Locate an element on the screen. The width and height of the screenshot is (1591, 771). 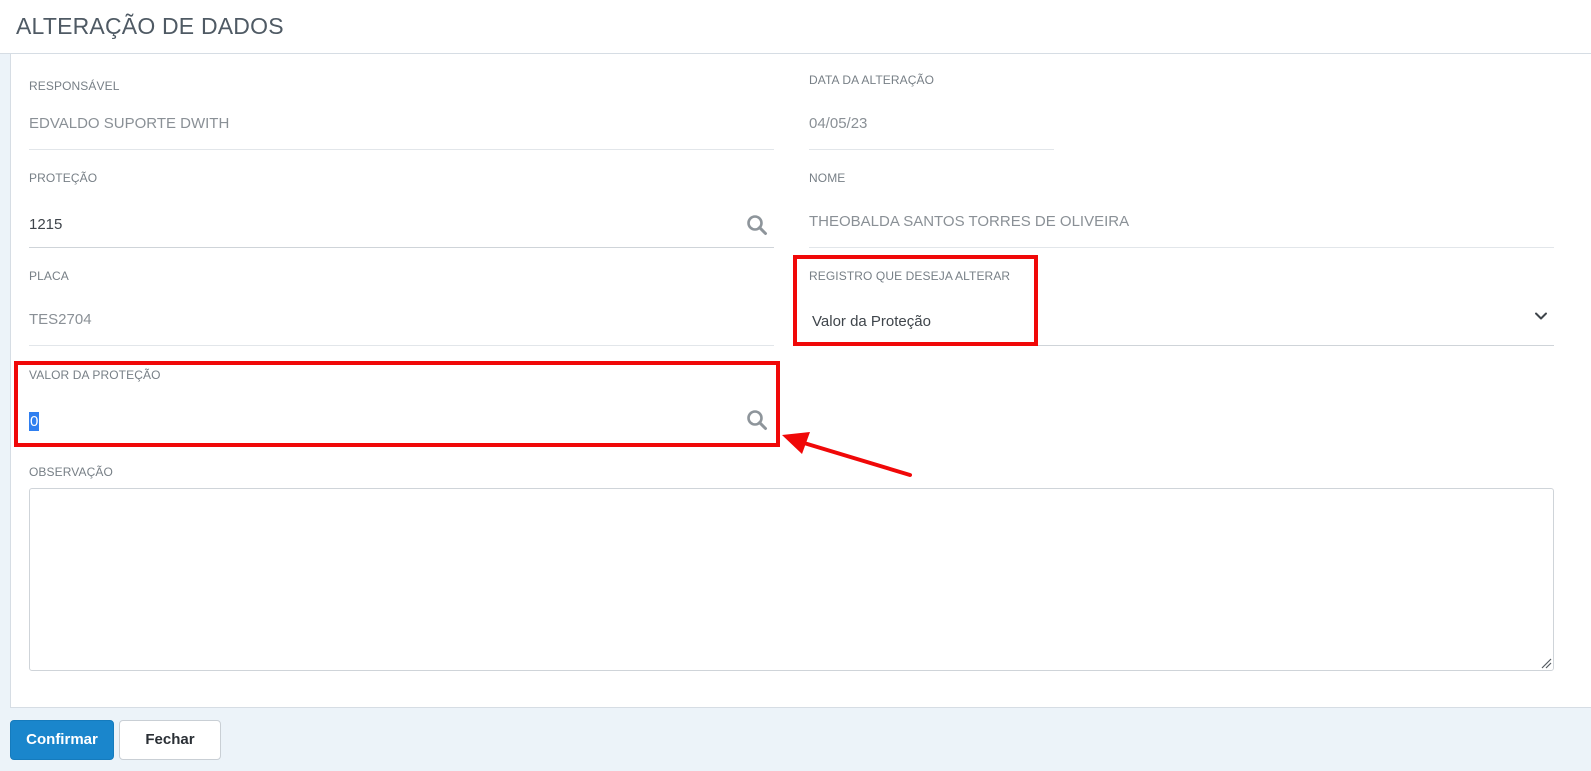
protecao-input: 1215 is located at coordinates (45, 224).